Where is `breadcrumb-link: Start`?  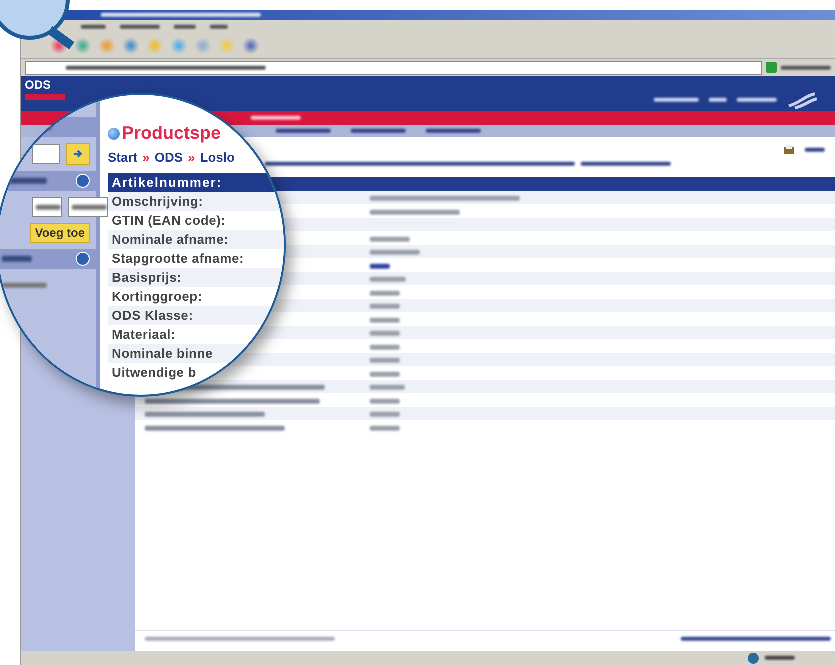
breadcrumb-link: Start is located at coordinates (123, 157).